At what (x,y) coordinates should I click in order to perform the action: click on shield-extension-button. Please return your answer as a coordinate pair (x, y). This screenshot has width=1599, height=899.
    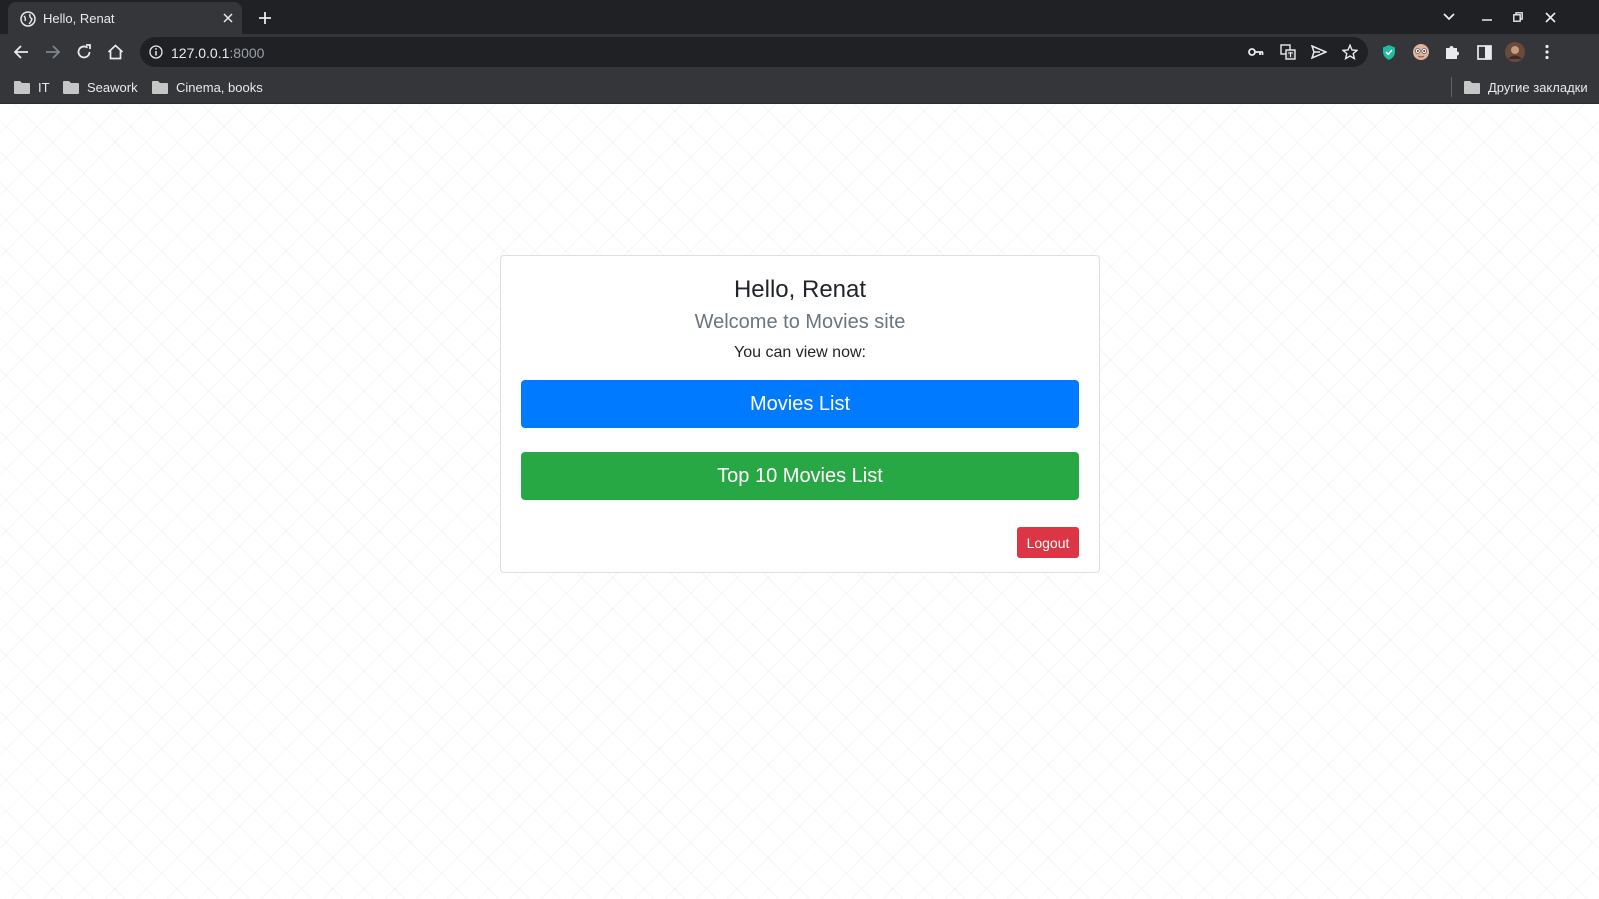
    Looking at the image, I should click on (1389, 52).